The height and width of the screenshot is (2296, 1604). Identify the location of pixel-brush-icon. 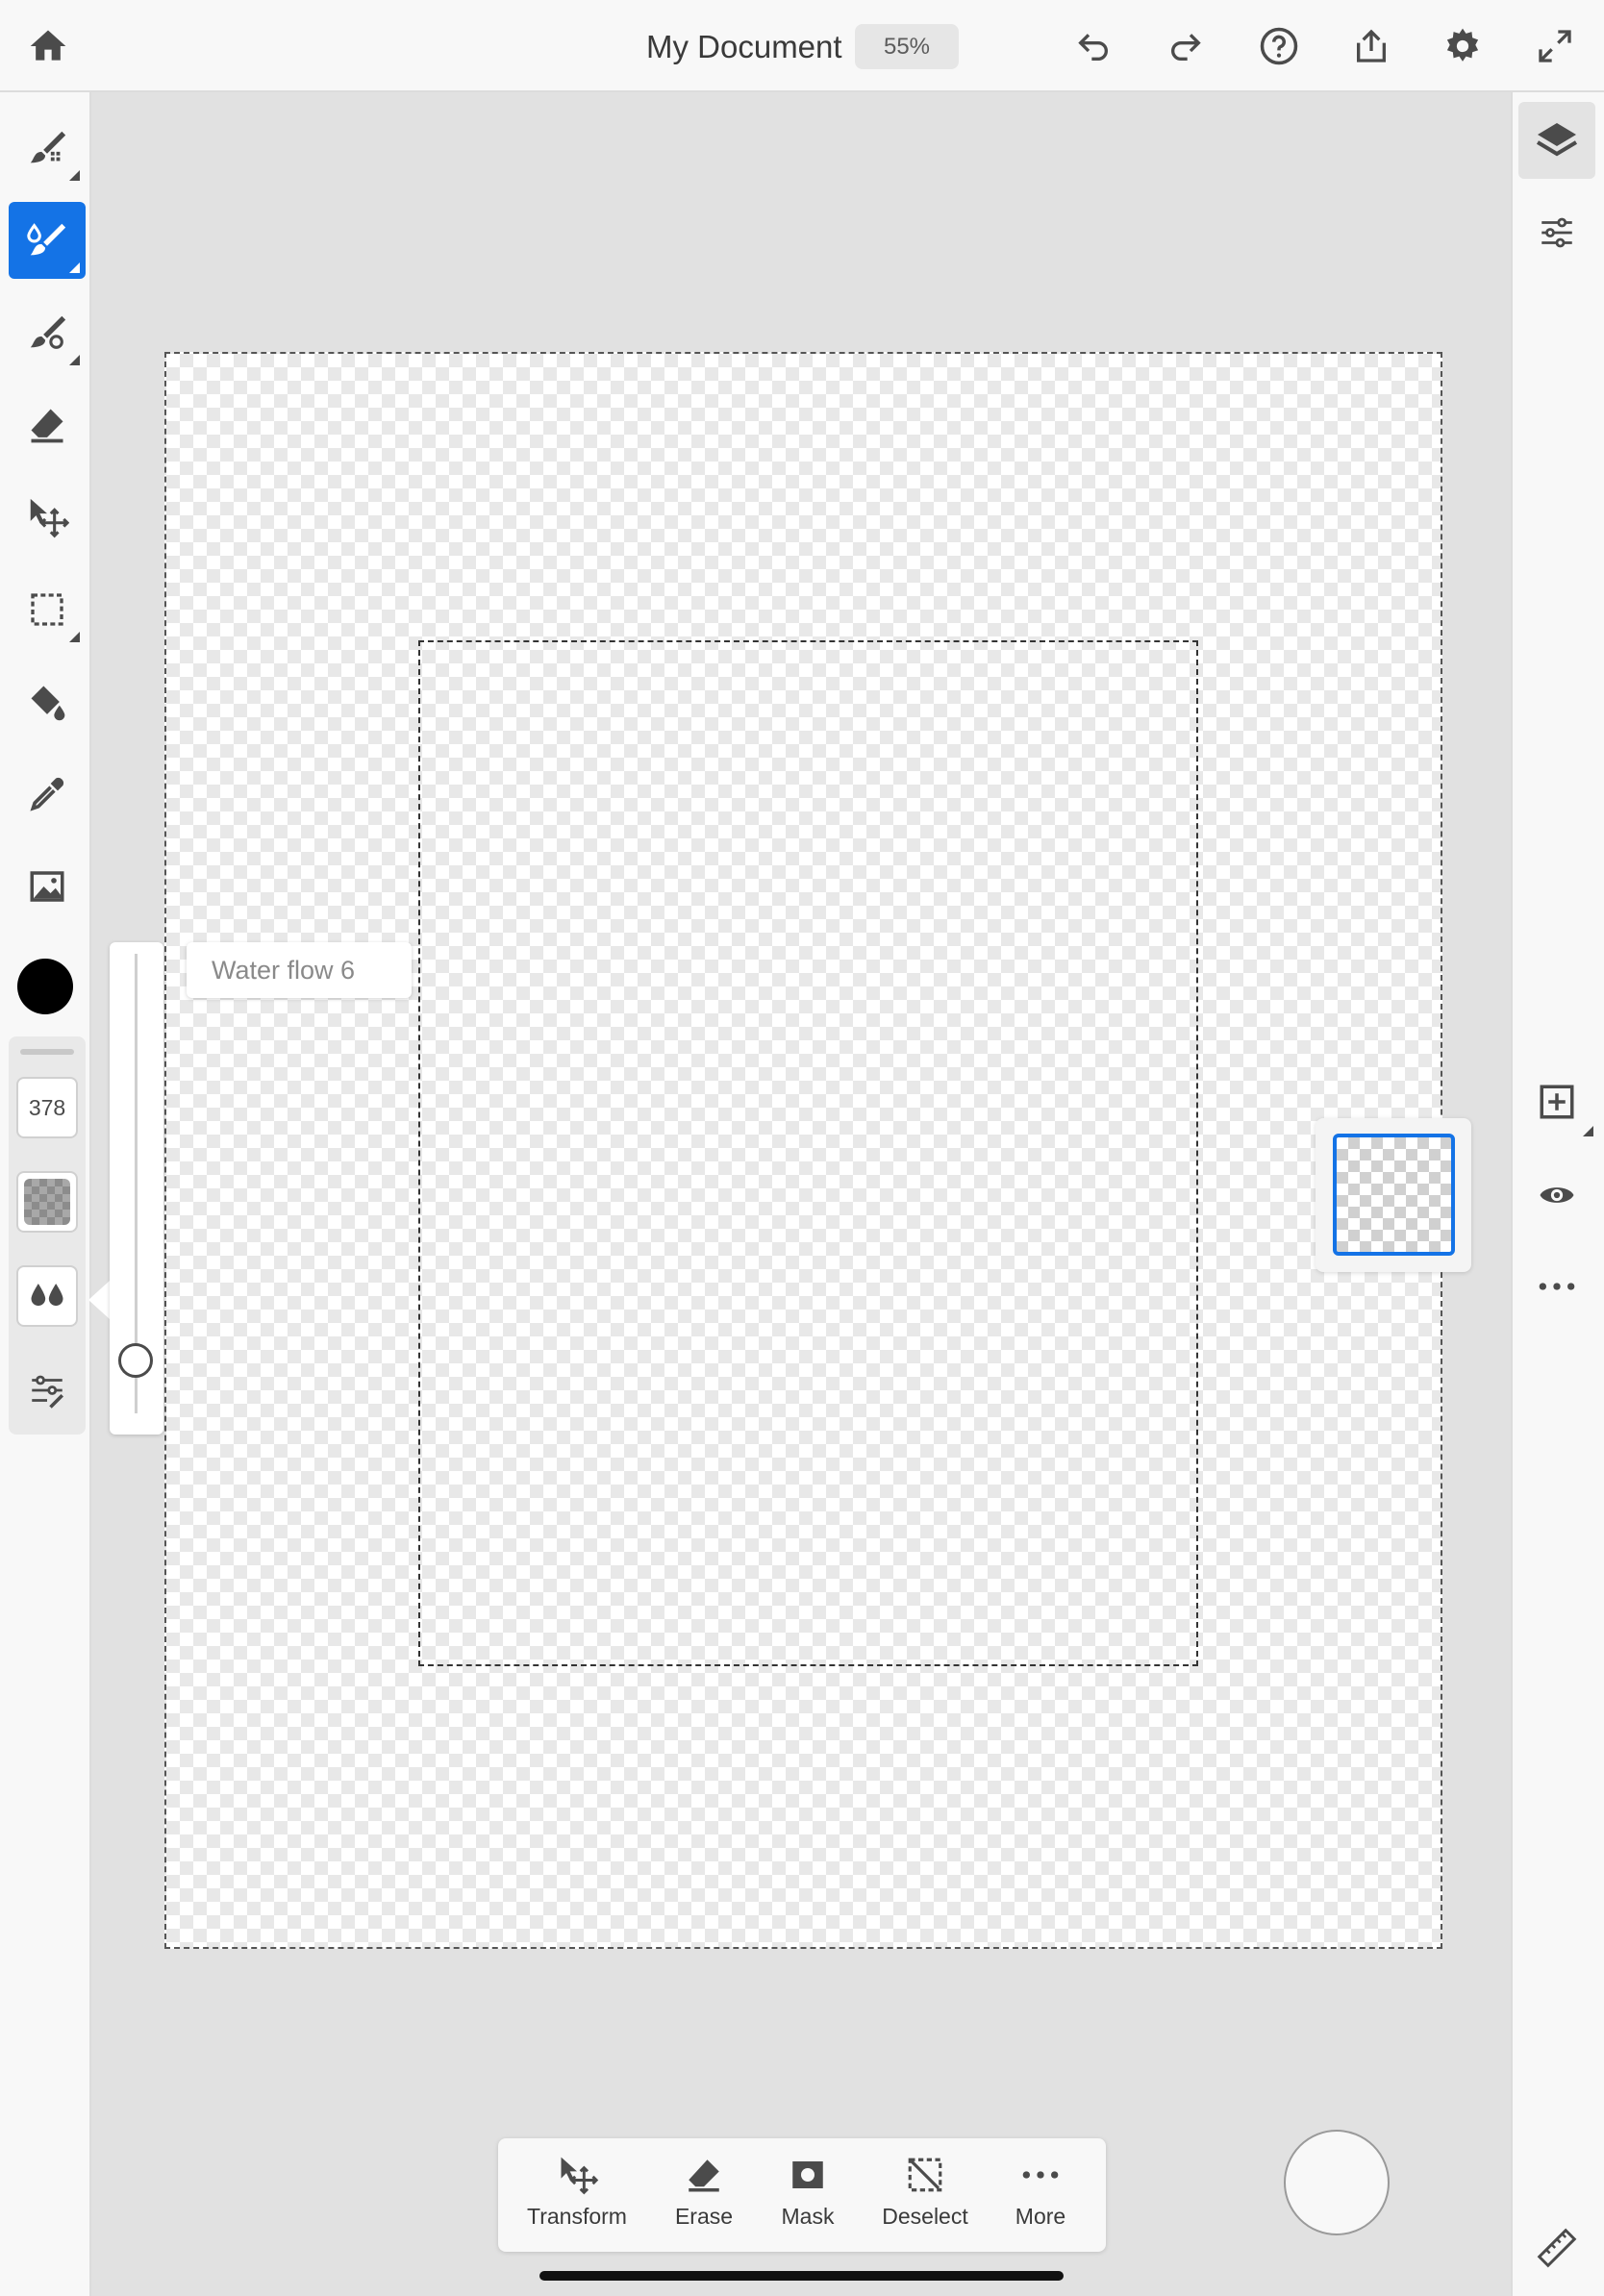
(48, 147).